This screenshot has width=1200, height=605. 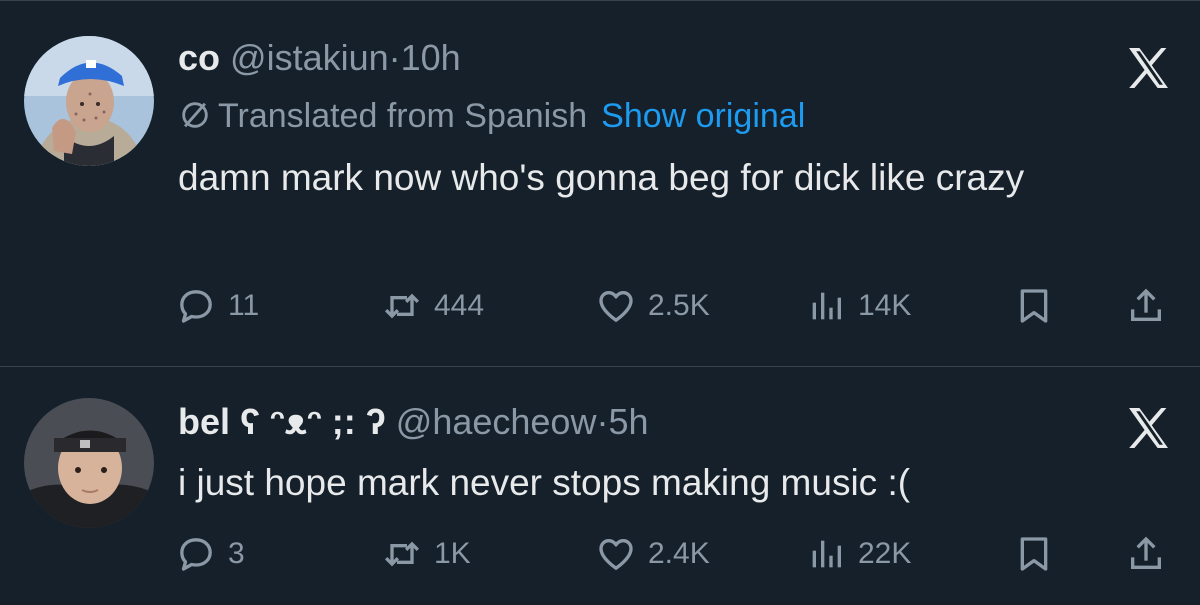 What do you see at coordinates (217, 306) in the screenshot?
I see `reply-button: 11` at bounding box center [217, 306].